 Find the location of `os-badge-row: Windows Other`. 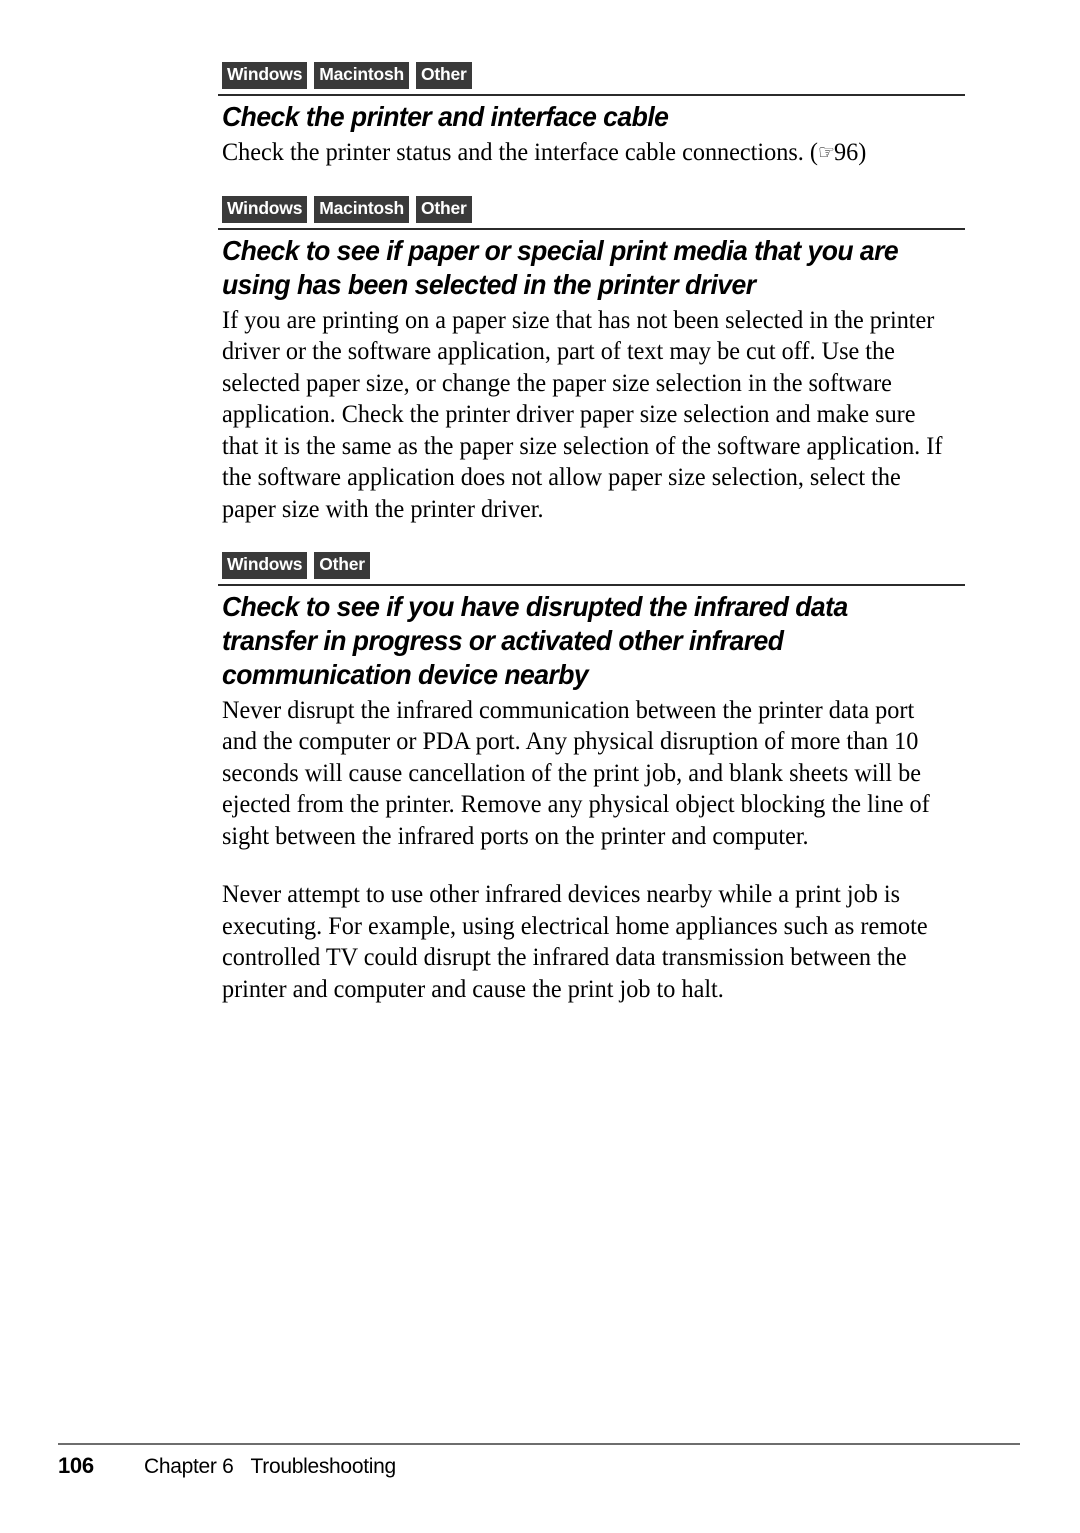

os-badge-row: Windows Other is located at coordinates (594, 565).